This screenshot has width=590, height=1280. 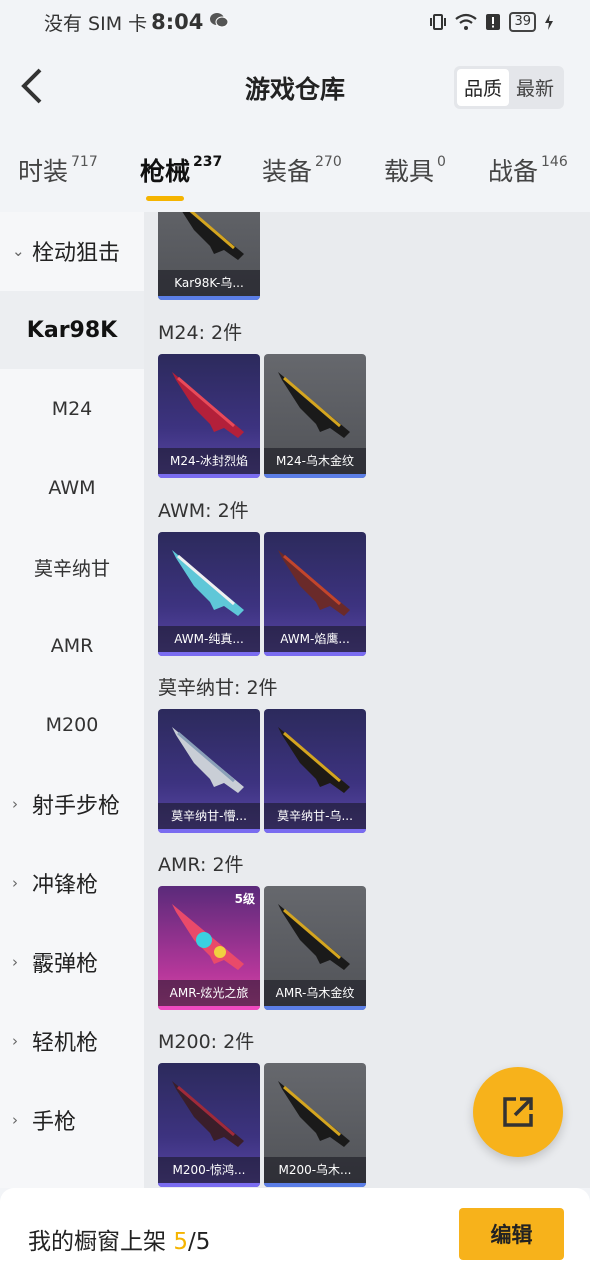 What do you see at coordinates (43, 171) in the screenshot?
I see `tab-label: 时装` at bounding box center [43, 171].